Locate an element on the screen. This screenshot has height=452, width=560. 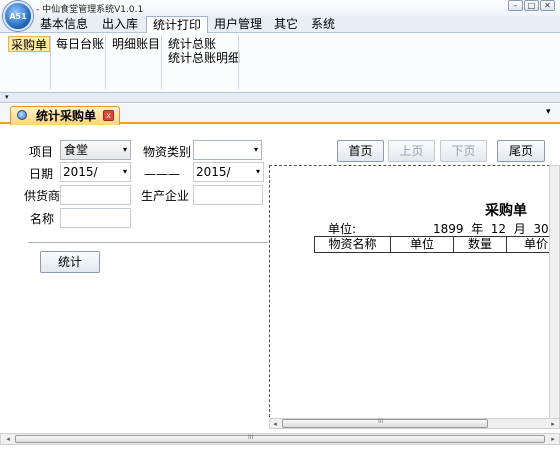
ribbon-purchase-order: 采购单 is located at coordinates (29, 44).